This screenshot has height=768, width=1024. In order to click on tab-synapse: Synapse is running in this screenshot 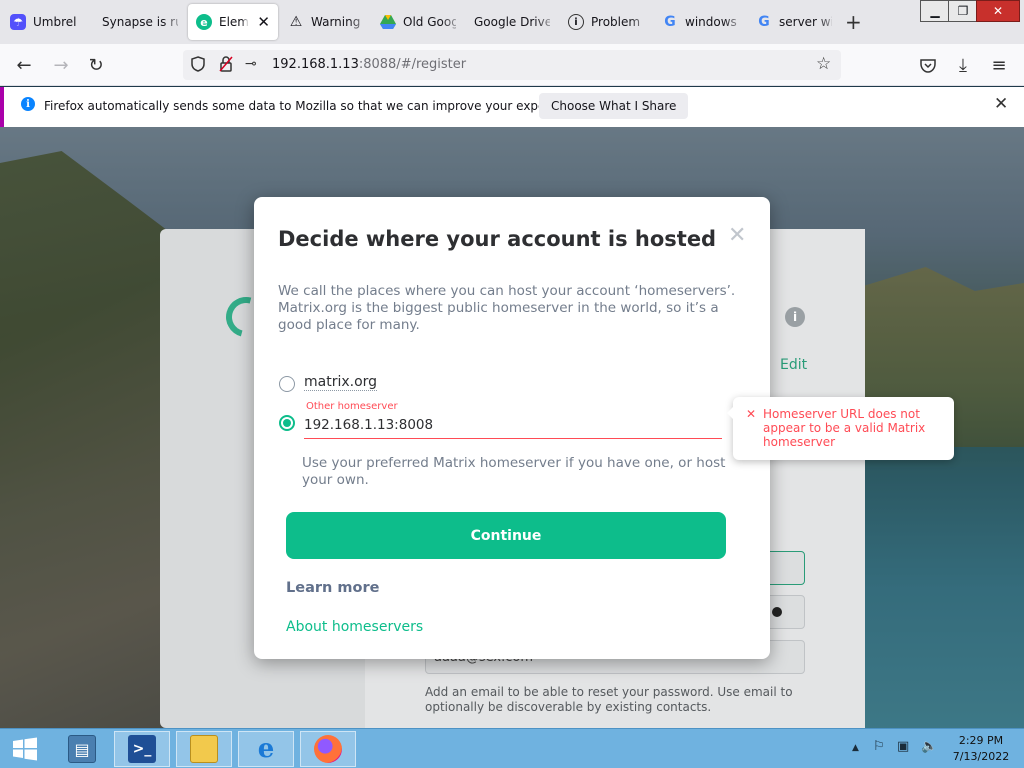, I will do `click(140, 22)`.